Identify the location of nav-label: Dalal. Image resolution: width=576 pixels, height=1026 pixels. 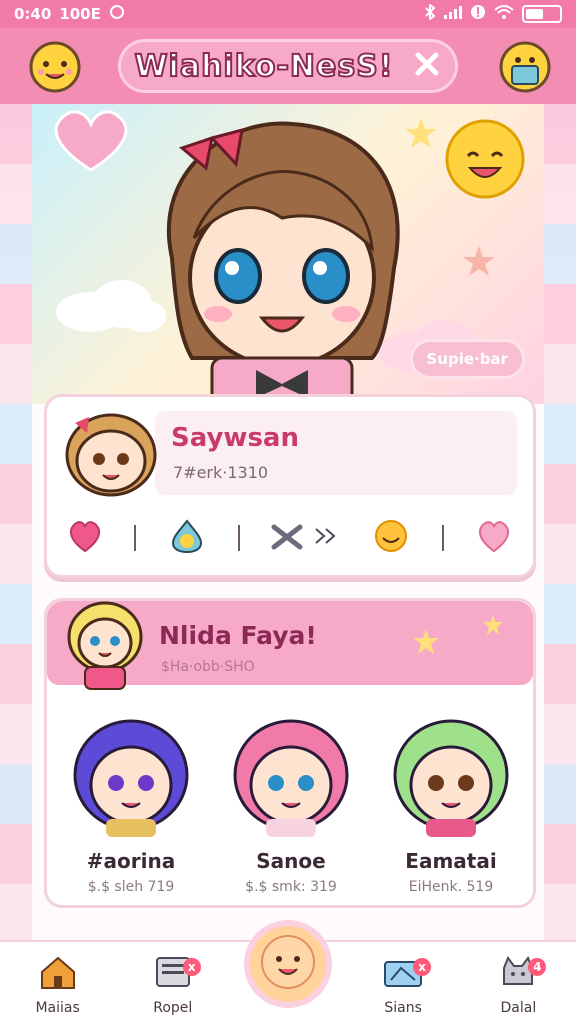
(518, 1008).